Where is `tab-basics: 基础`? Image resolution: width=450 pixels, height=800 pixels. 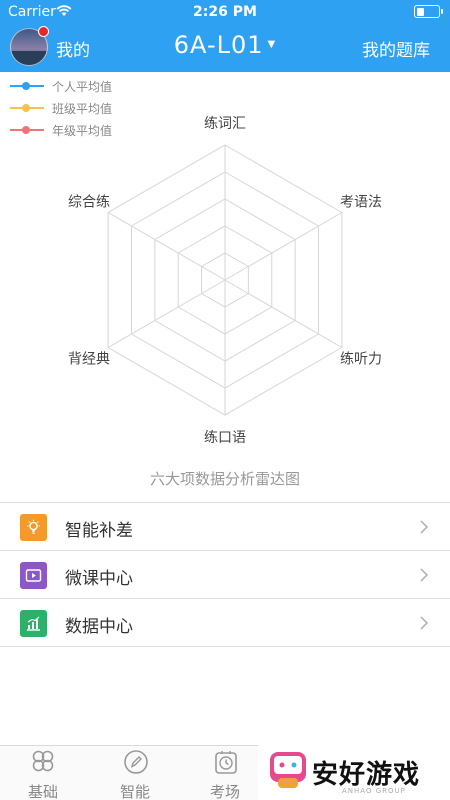
tab-basics: 基础 is located at coordinates (43, 773).